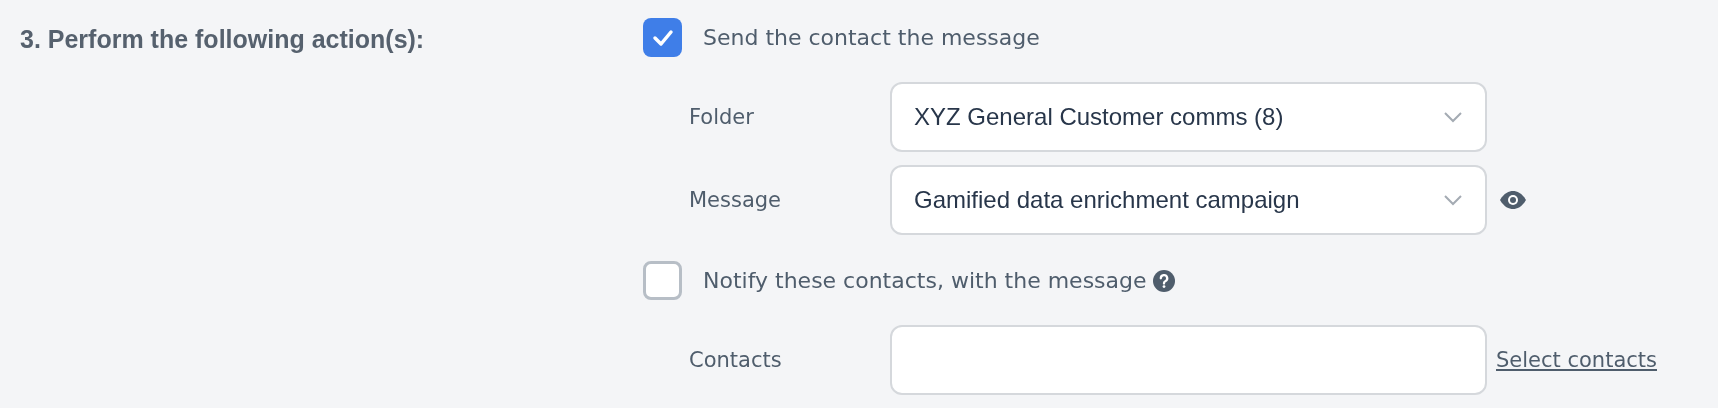  Describe the element at coordinates (1513, 200) in the screenshot. I see `eye-icon` at that location.